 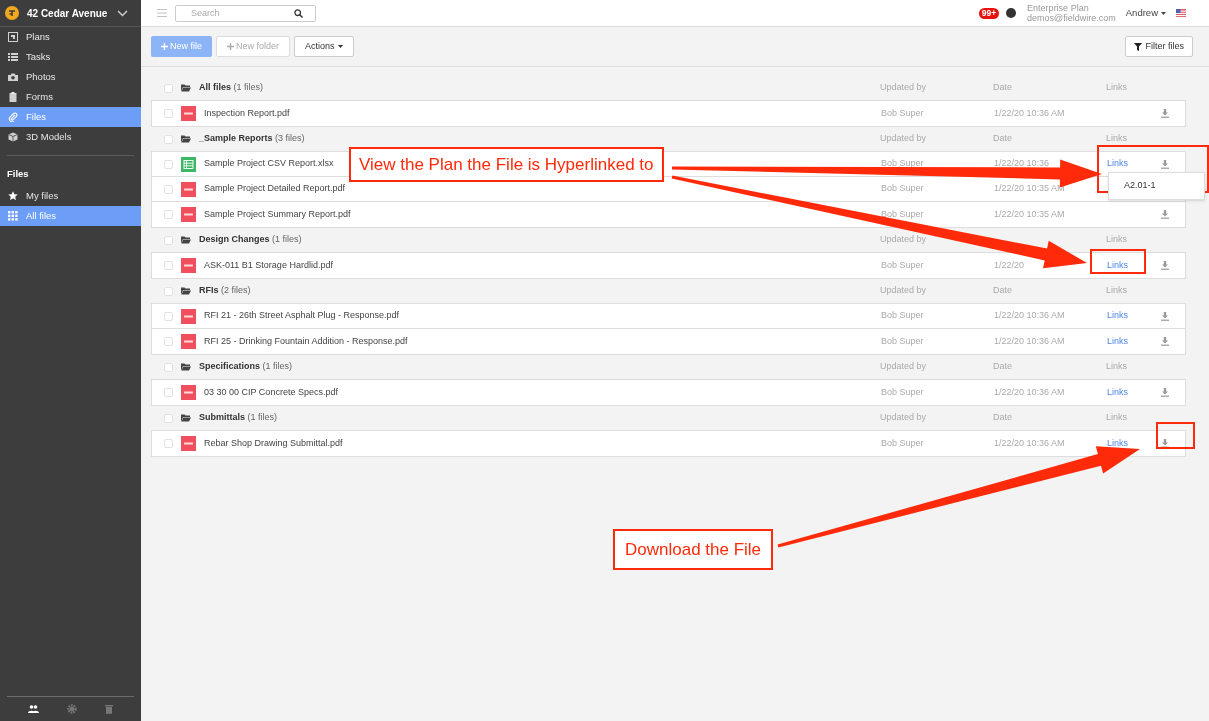 I want to click on file-date: 1/22/20, so click(x=1010, y=265).